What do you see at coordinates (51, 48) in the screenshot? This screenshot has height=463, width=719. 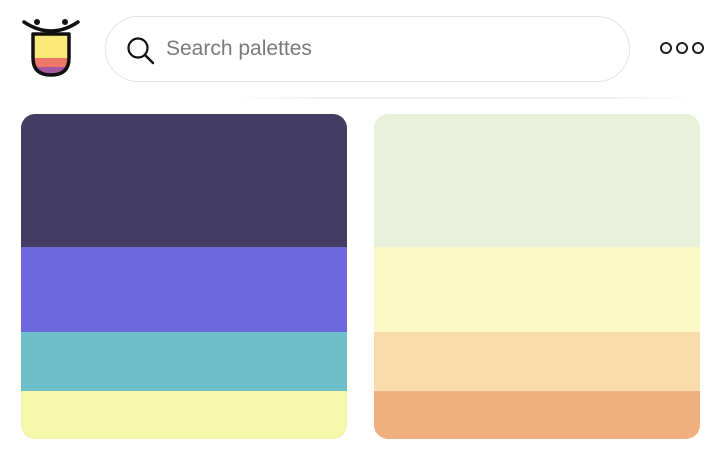 I see `logo-icon` at bounding box center [51, 48].